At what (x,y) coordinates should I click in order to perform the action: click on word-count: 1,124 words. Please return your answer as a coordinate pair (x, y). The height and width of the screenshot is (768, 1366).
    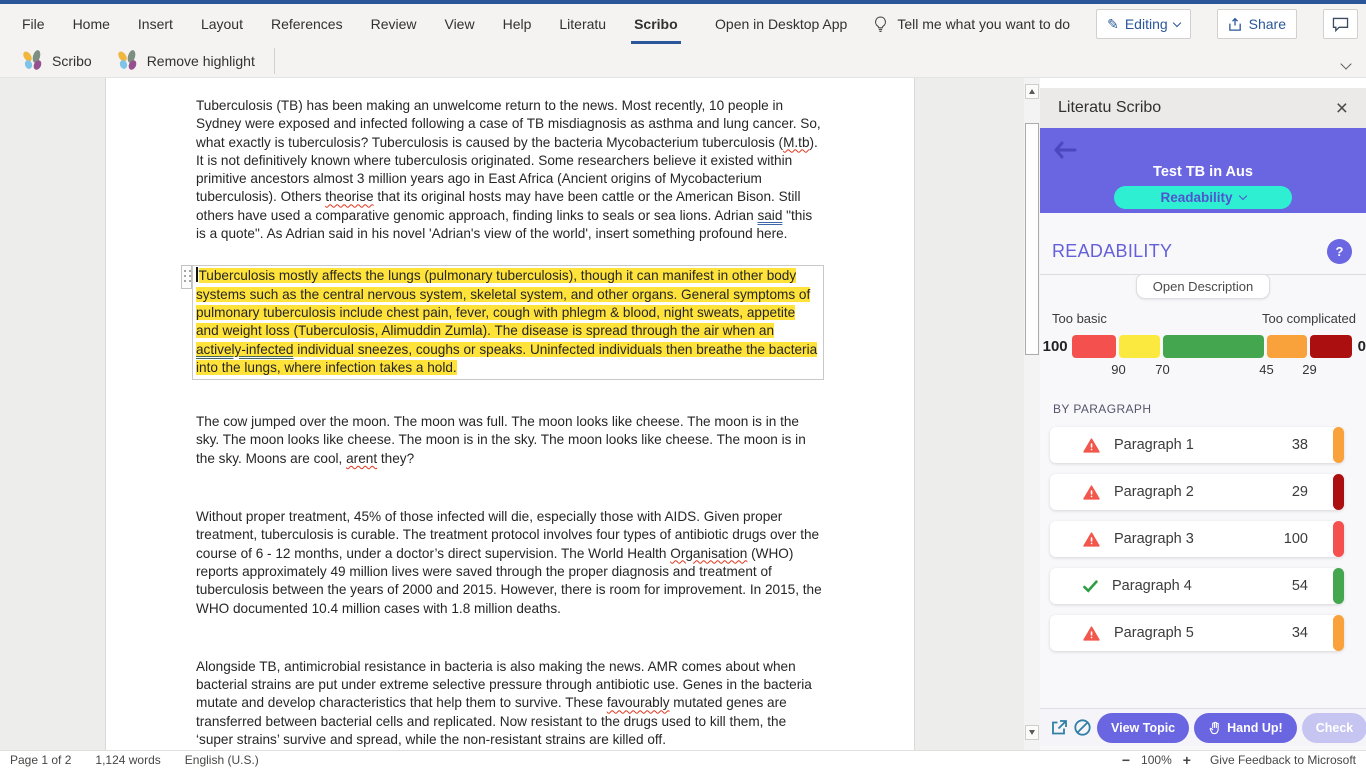
    Looking at the image, I should click on (127, 760).